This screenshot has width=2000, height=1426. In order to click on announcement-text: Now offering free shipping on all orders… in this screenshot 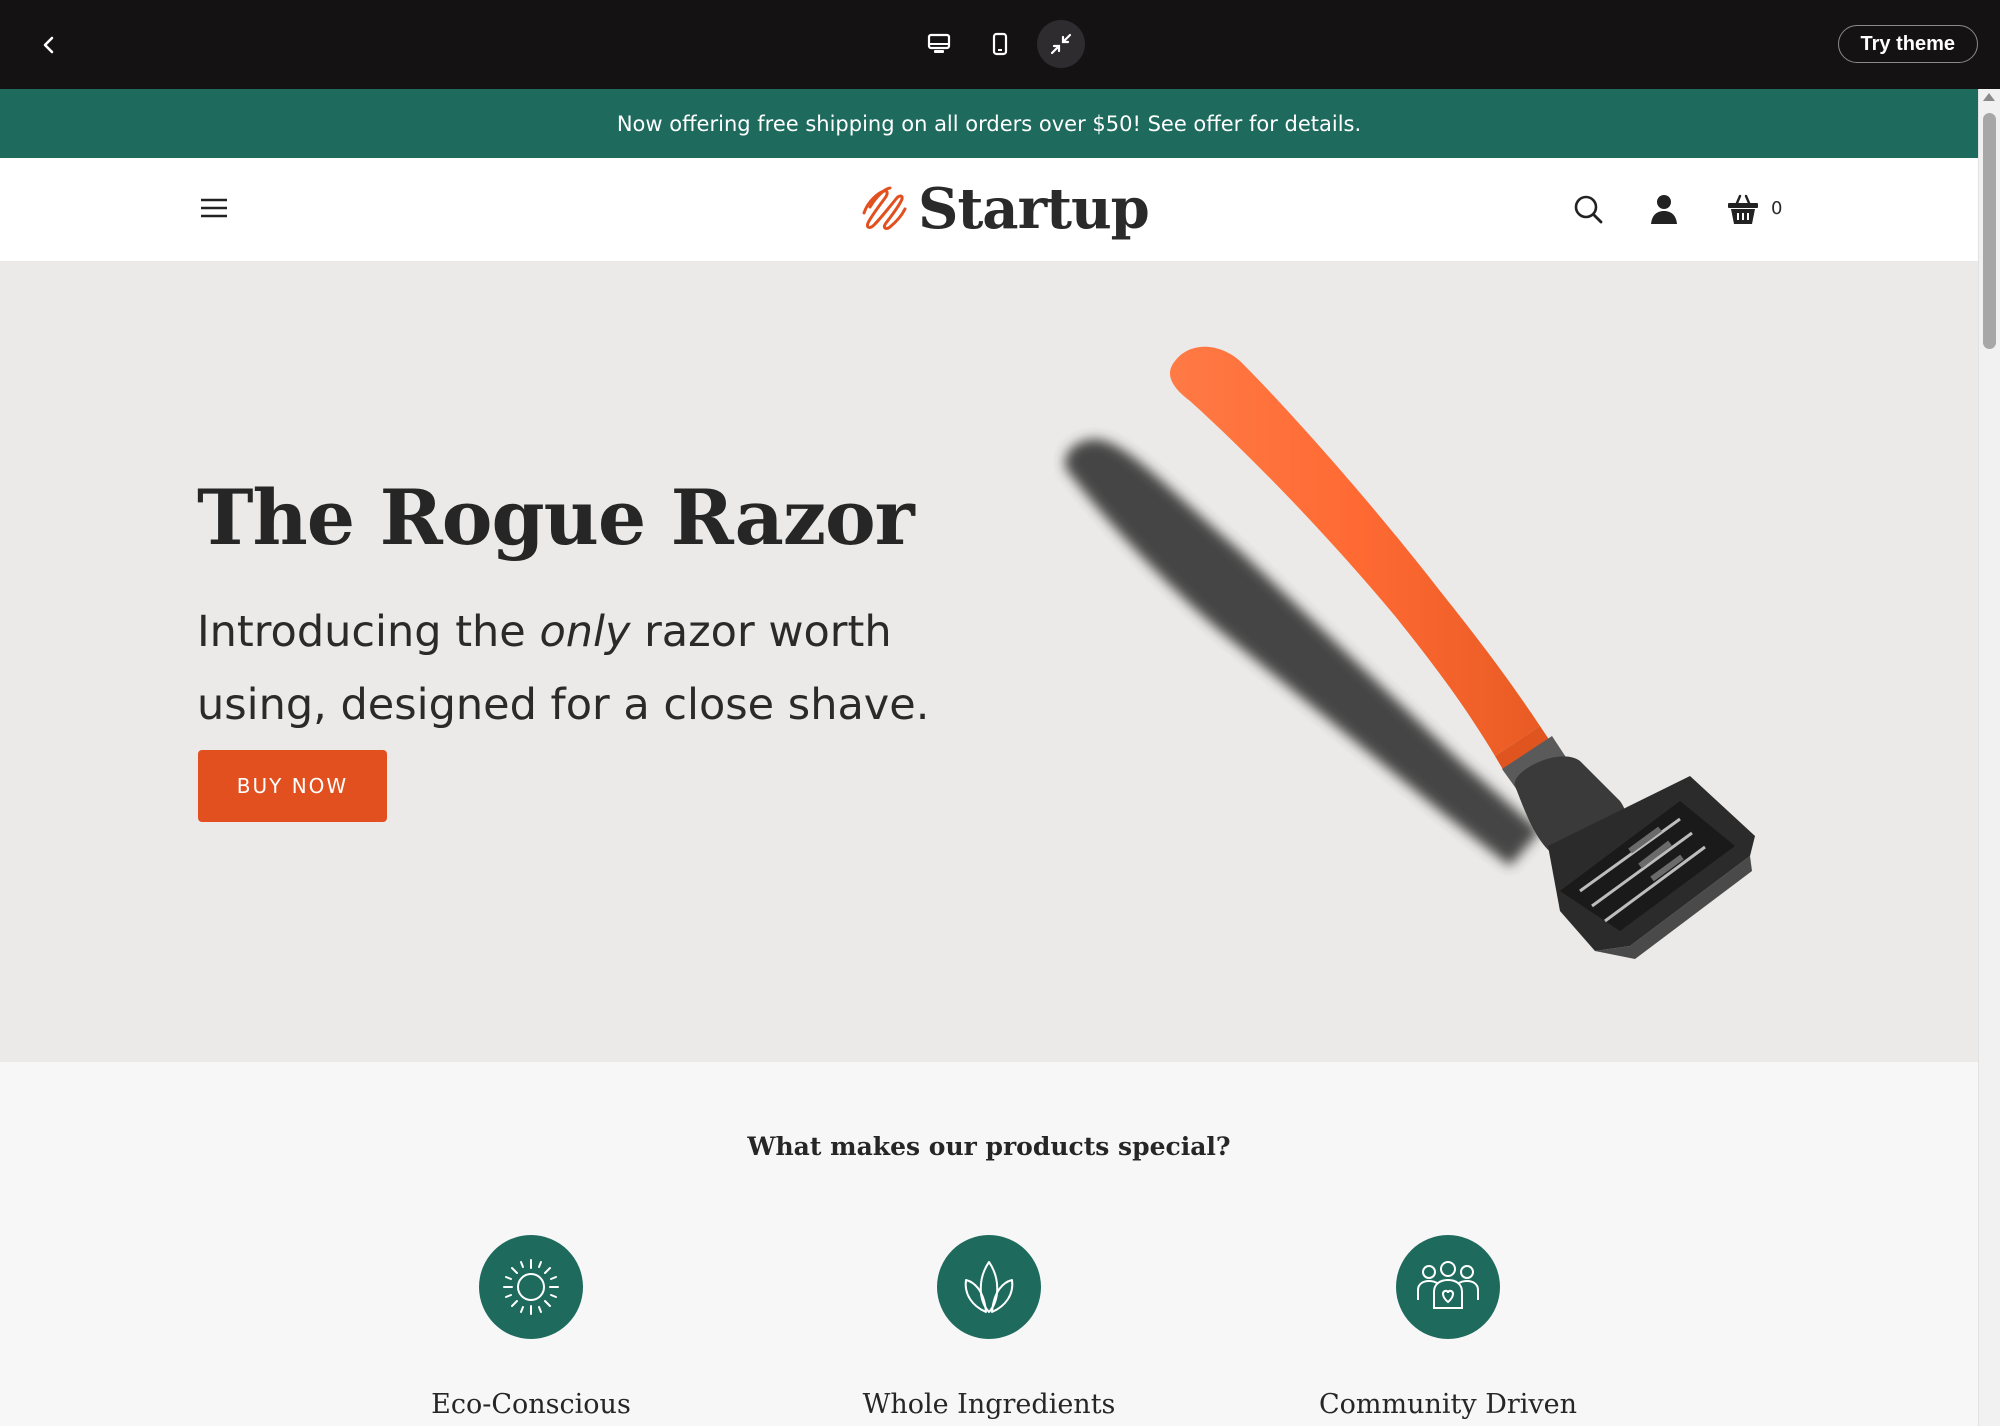, I will do `click(989, 123)`.